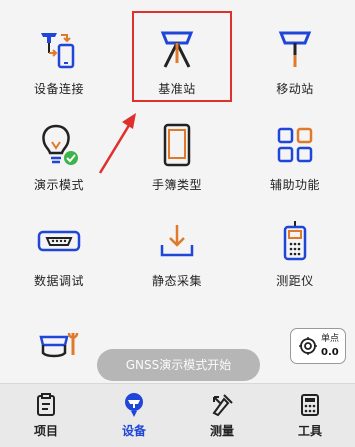 This screenshot has width=355, height=447. Describe the element at coordinates (309, 431) in the screenshot. I see `nav-label: 工具` at that location.